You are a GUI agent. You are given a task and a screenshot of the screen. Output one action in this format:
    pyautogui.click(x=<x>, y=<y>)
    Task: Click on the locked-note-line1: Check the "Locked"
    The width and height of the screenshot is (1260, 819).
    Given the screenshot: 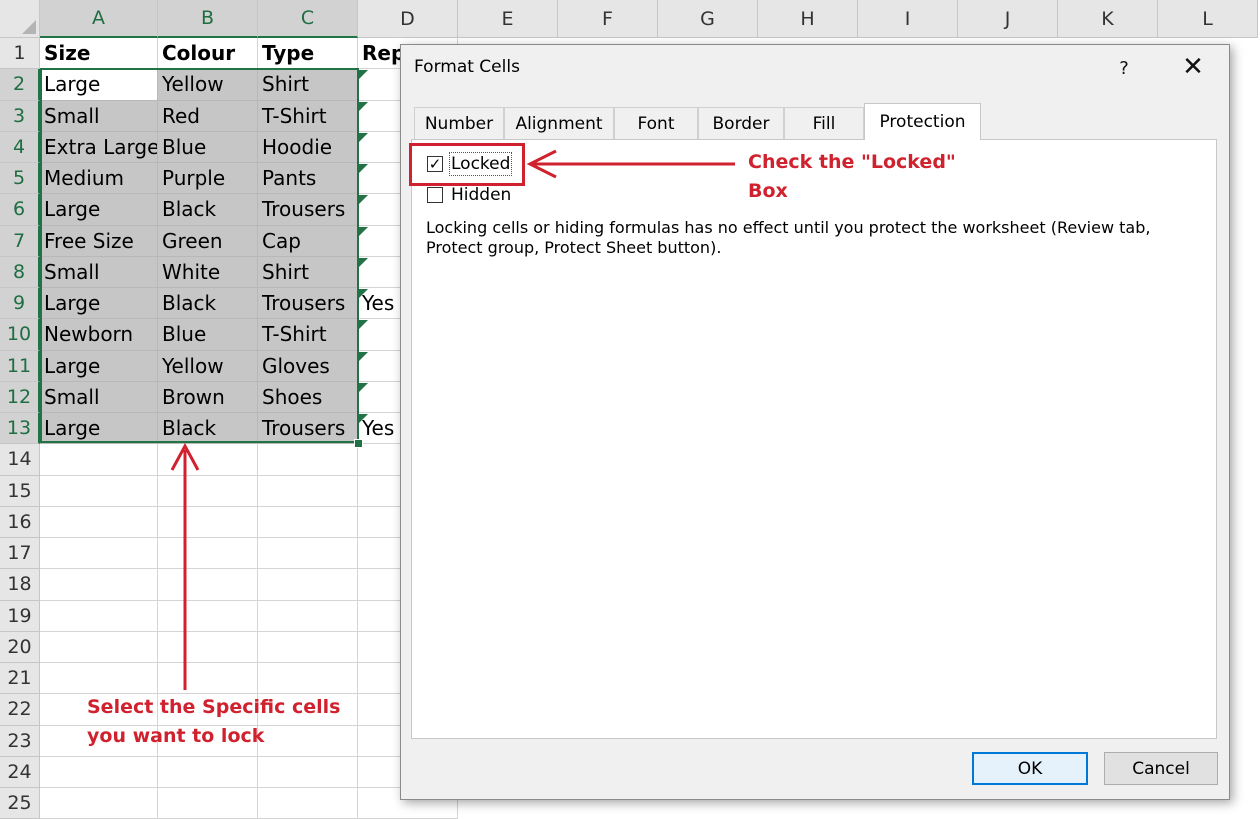 What is the action you would take?
    pyautogui.click(x=852, y=162)
    